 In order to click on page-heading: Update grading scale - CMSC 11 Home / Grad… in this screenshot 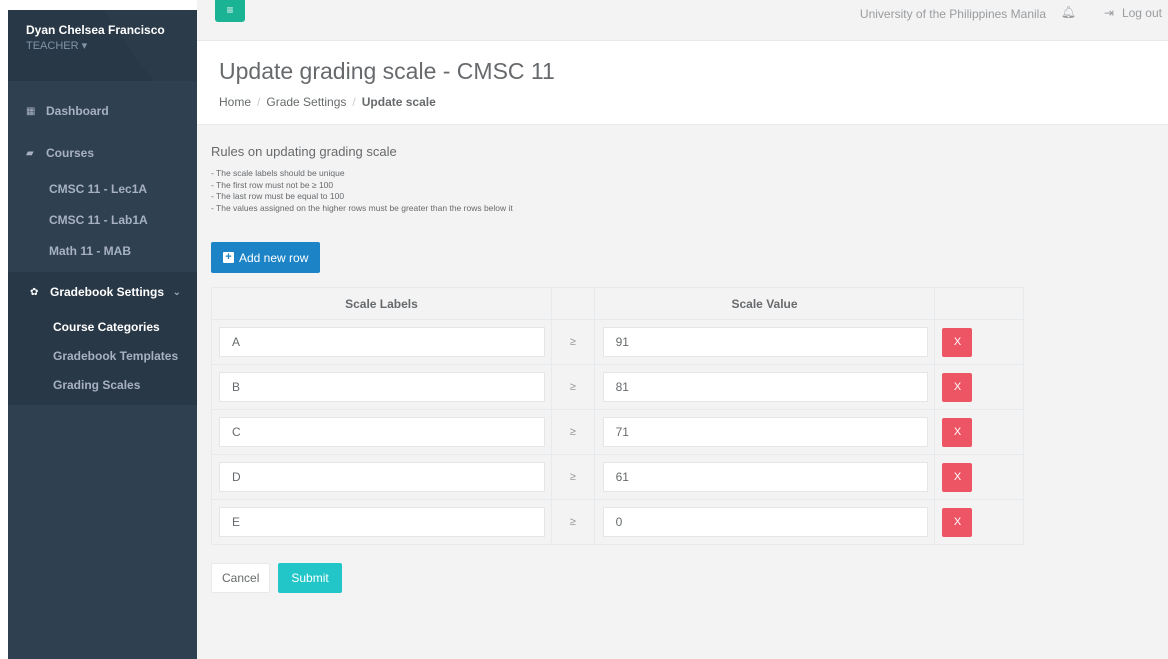, I will do `click(682, 83)`.